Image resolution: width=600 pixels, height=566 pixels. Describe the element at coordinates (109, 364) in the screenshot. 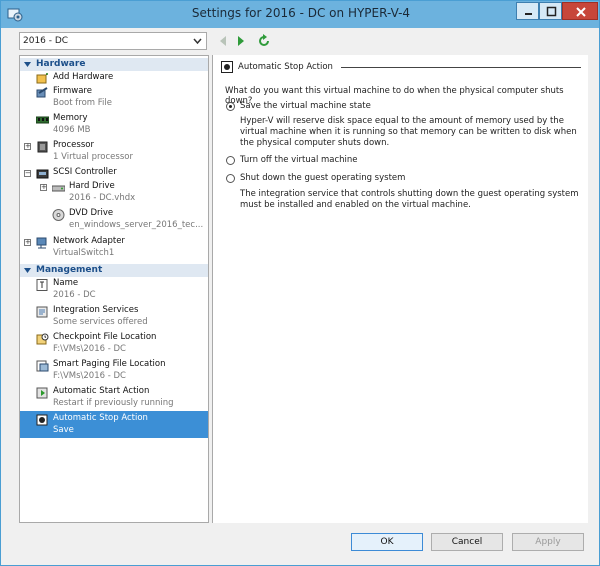

I see `tree-item-label: Smart Paging File Location` at that location.